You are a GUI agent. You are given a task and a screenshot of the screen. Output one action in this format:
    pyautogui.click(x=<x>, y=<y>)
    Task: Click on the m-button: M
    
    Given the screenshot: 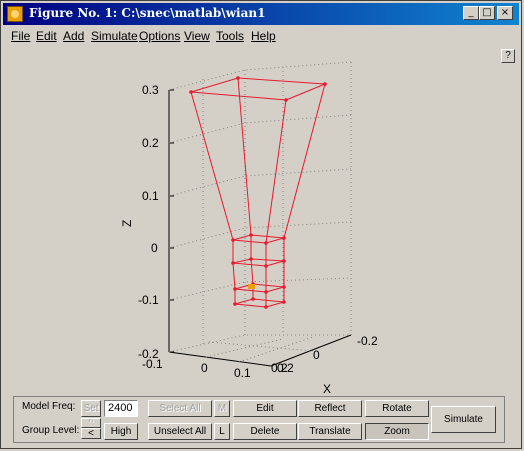 What is the action you would take?
    pyautogui.click(x=222, y=408)
    